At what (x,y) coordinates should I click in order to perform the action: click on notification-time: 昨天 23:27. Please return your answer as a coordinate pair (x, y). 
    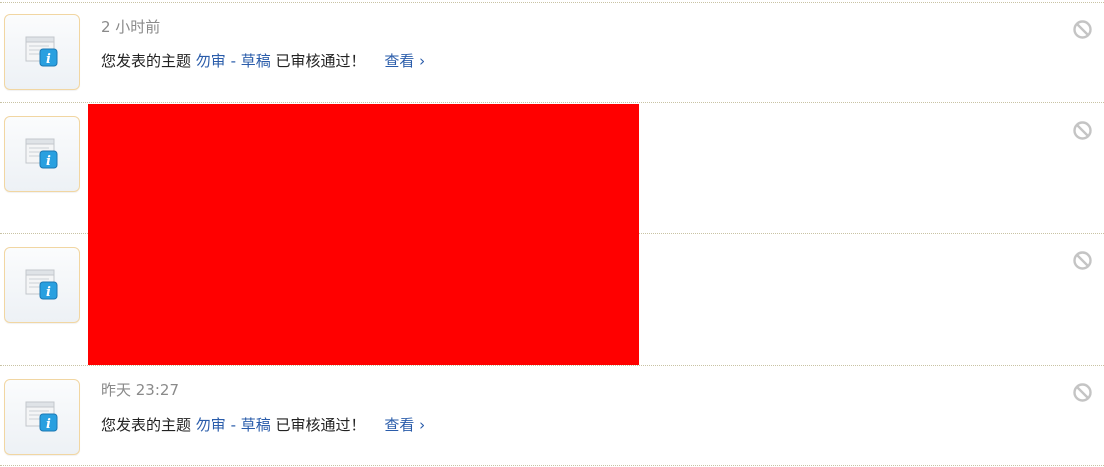
    Looking at the image, I should click on (140, 390).